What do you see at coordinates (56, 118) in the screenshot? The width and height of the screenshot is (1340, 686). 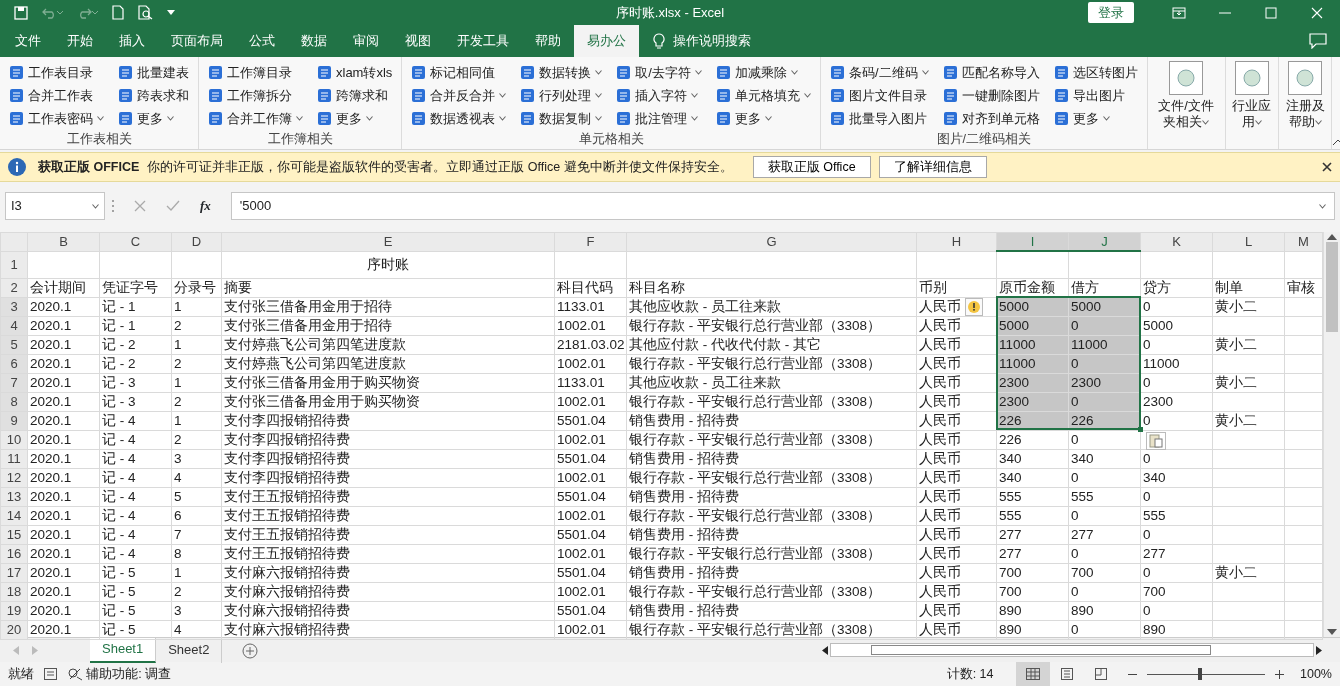 I see `ribbon-button: 工作表密码` at bounding box center [56, 118].